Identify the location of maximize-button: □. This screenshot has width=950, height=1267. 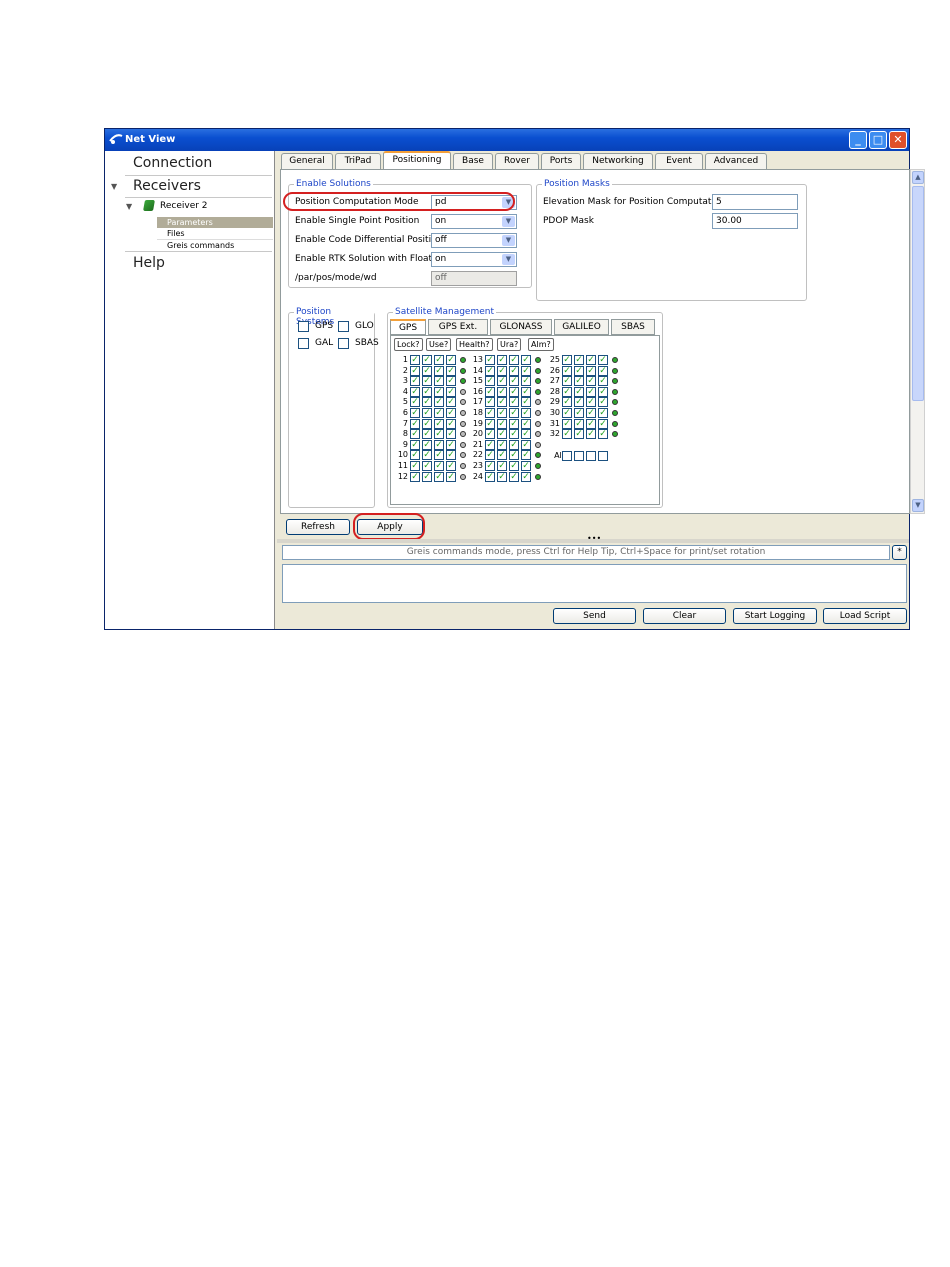
(878, 140).